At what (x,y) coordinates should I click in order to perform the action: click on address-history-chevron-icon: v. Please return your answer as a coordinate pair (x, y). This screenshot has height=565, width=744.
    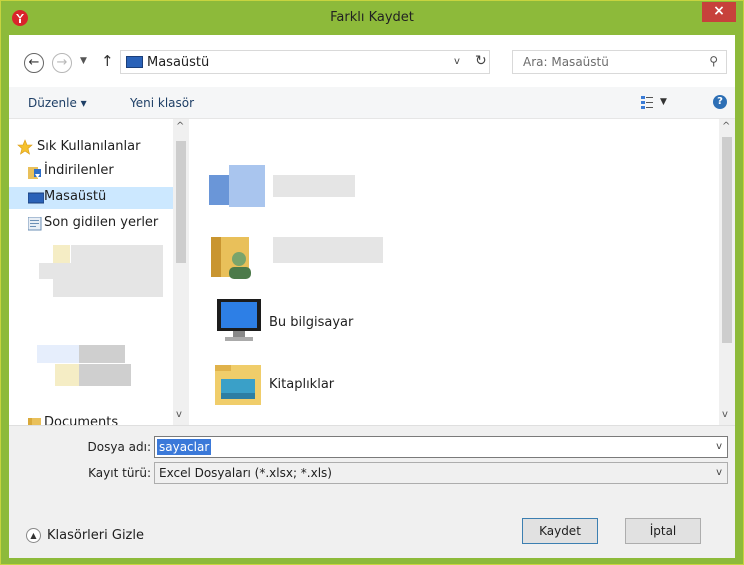
    Looking at the image, I should click on (457, 61).